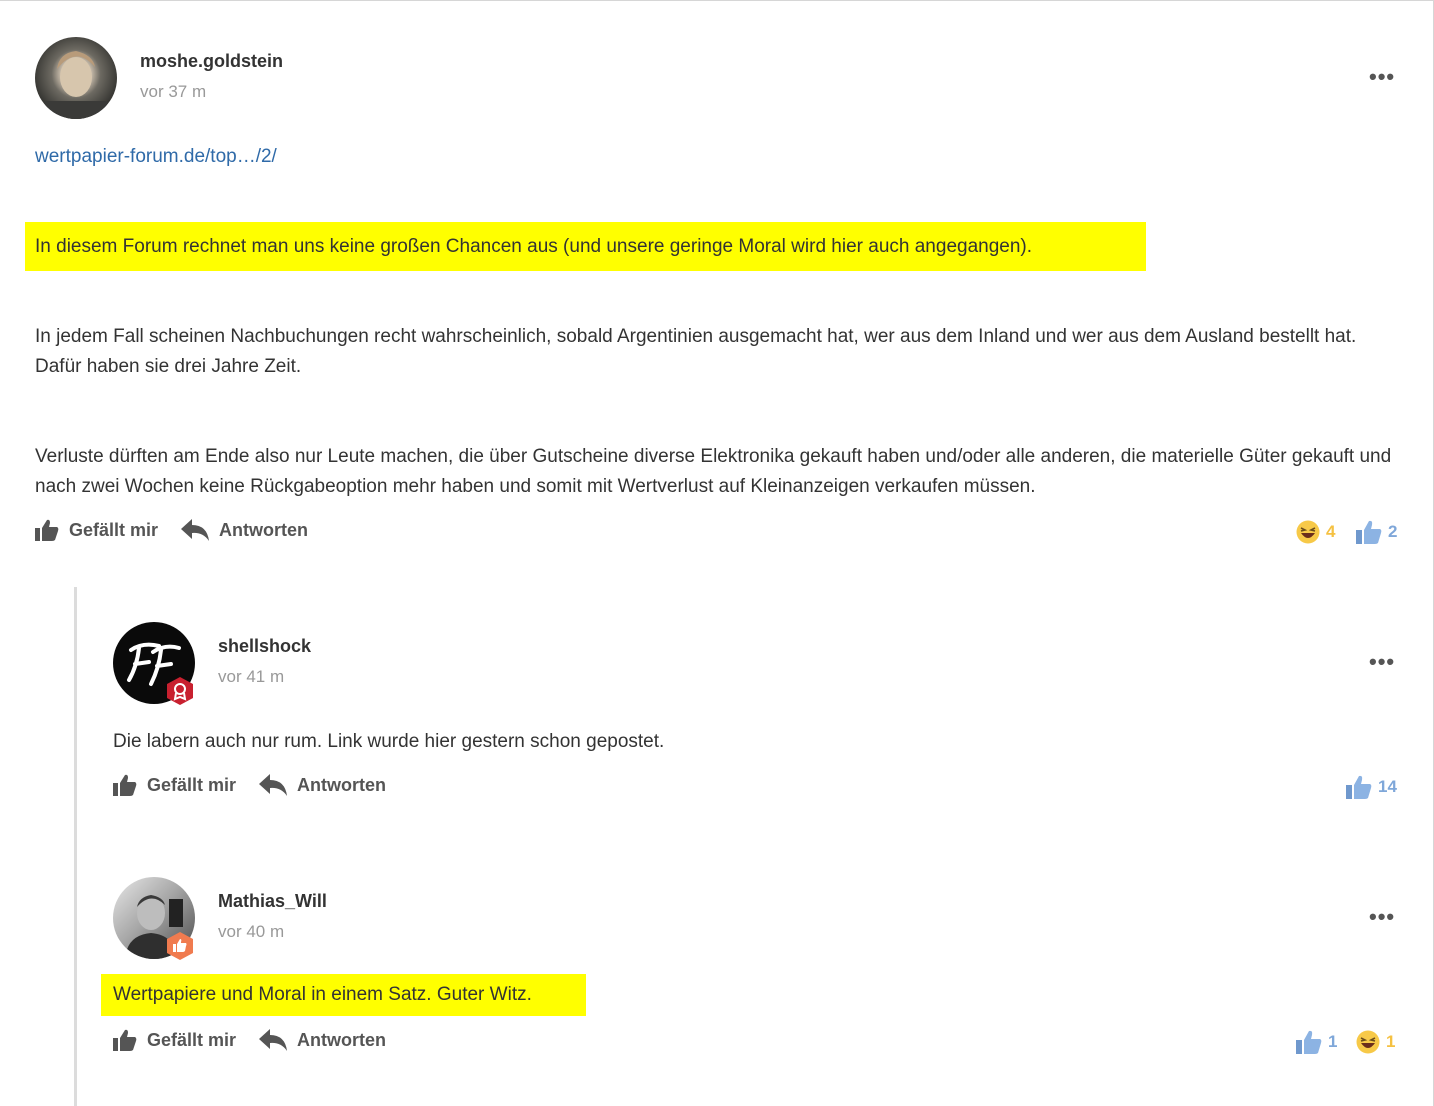  I want to click on reaction-like: 1, so click(1316, 1042).